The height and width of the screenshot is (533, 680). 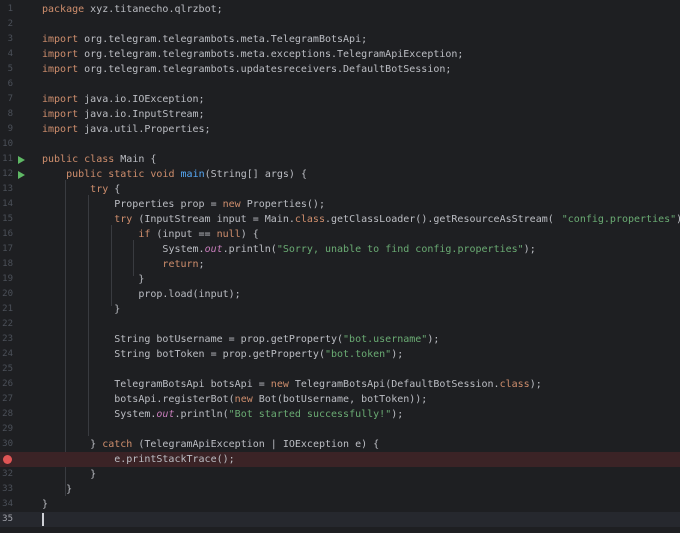 I want to click on line-number: 3, so click(x=10, y=39).